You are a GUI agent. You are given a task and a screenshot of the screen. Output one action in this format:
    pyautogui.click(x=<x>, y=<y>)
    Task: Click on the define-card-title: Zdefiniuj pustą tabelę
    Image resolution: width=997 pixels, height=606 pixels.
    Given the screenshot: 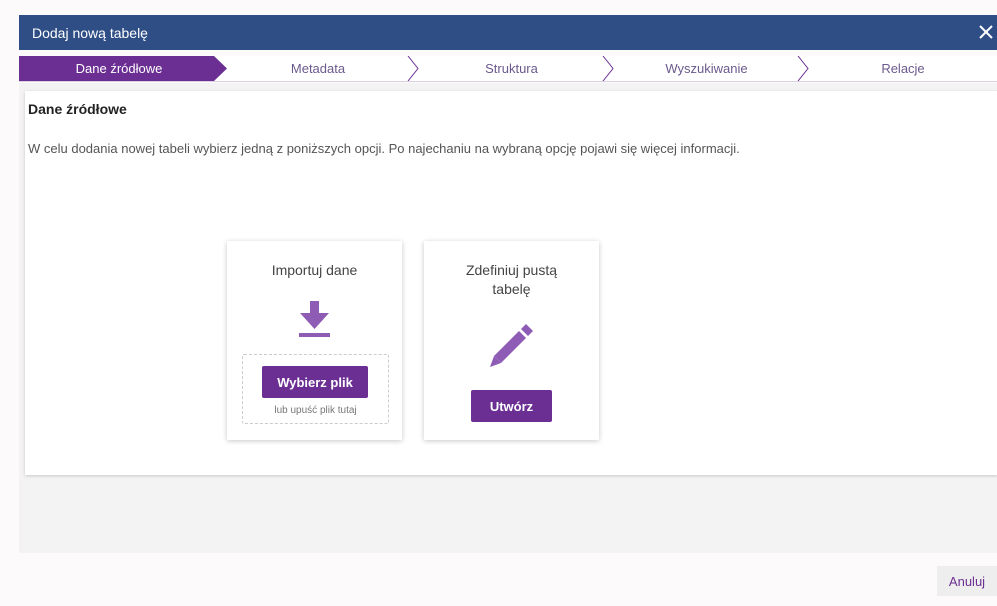 What is the action you would take?
    pyautogui.click(x=511, y=279)
    